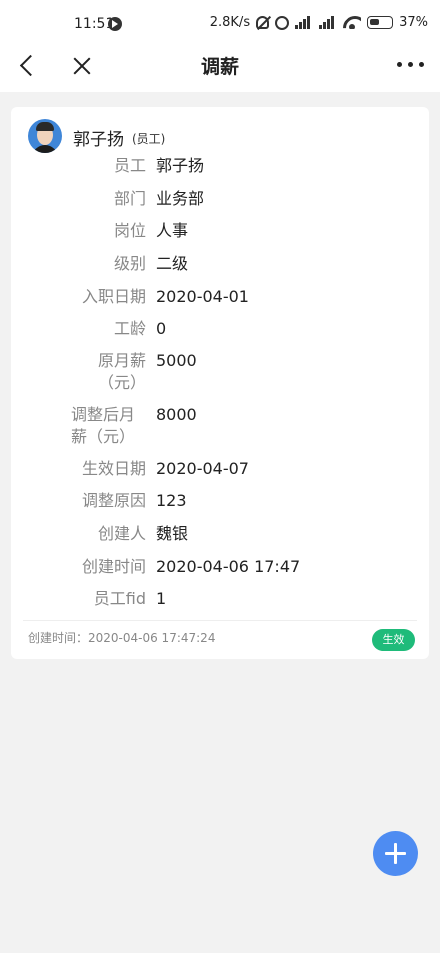 The height and width of the screenshot is (953, 440). Describe the element at coordinates (121, 371) in the screenshot. I see `field-label-original-salary: 原月薪（元）` at that location.